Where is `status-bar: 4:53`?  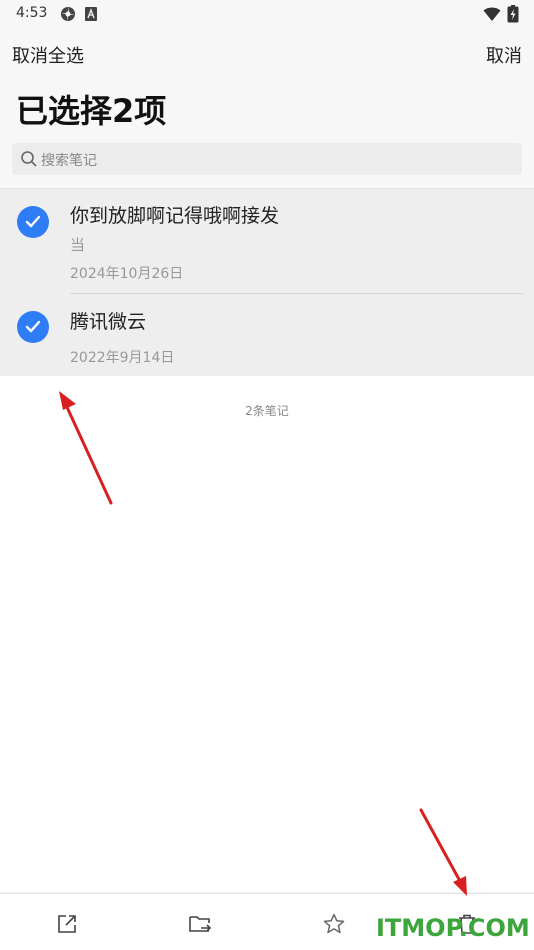
status-bar: 4:53 is located at coordinates (267, 14).